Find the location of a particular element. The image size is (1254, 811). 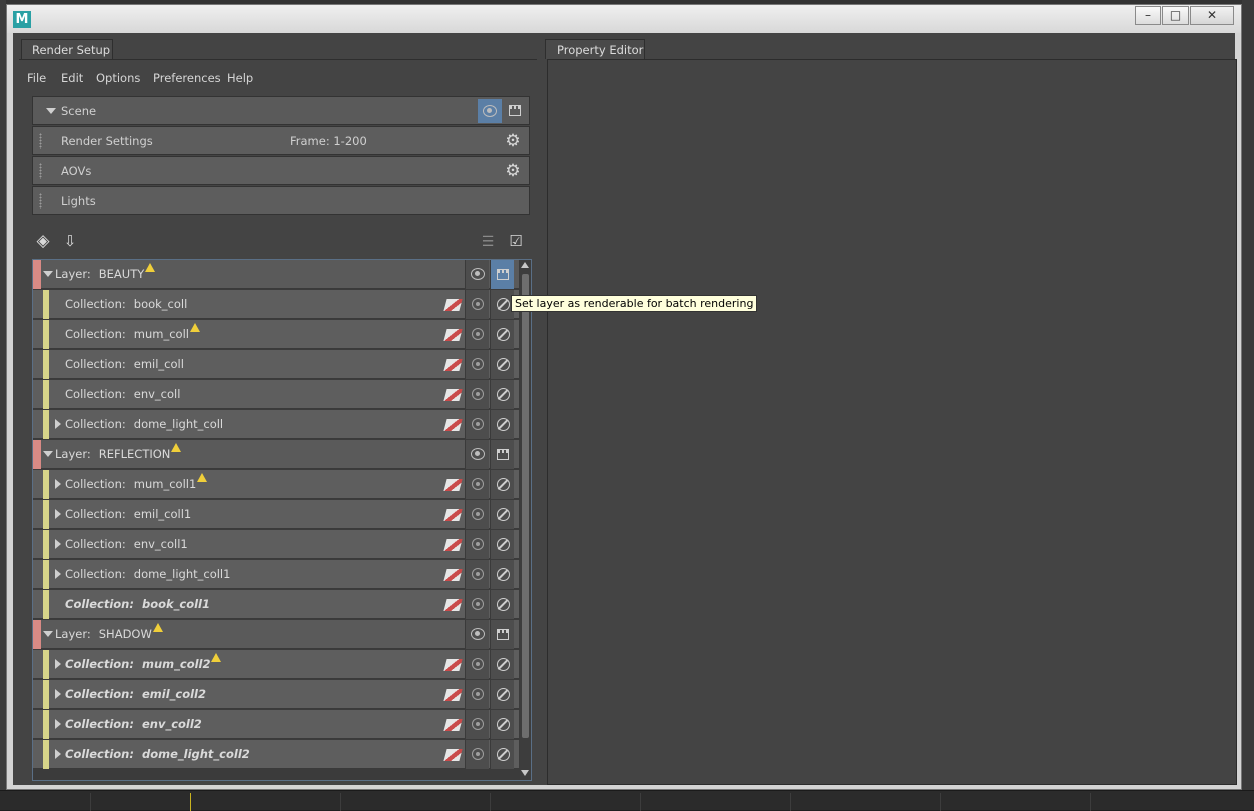

tree-scrollbar is located at coordinates (525, 520).